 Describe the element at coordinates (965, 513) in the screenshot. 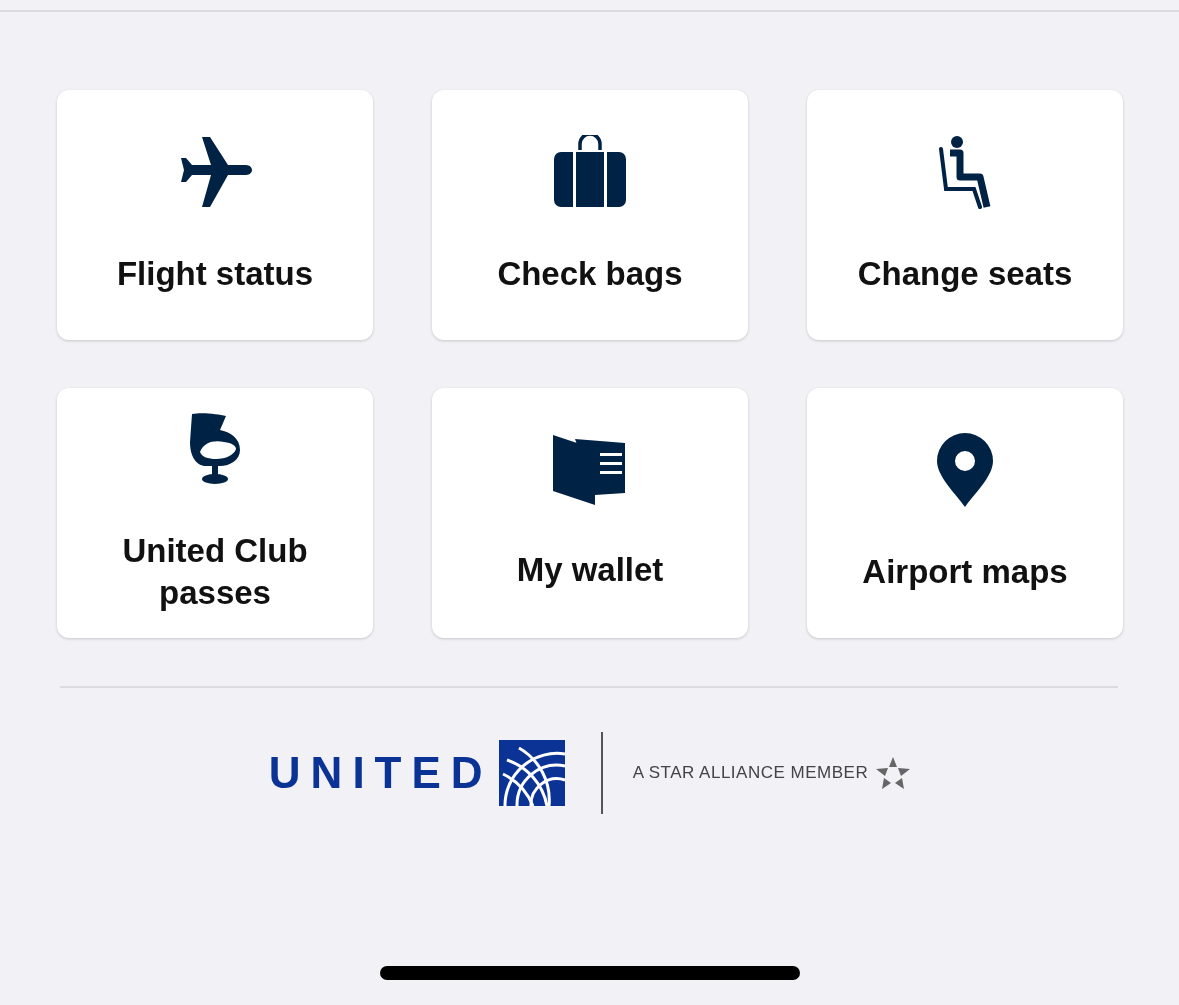

I see `shortcut-tile: Airport maps` at that location.